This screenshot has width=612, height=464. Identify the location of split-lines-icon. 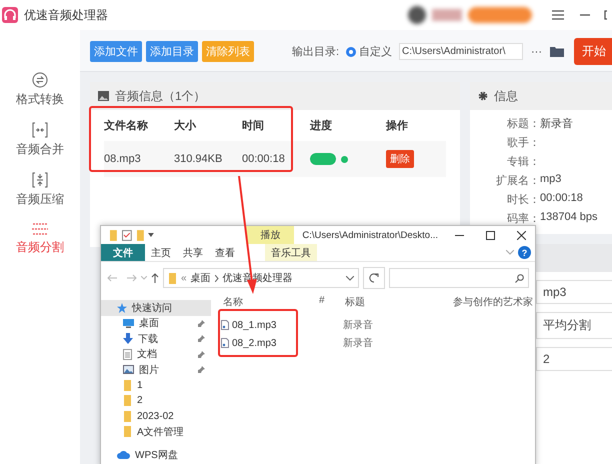
(40, 229).